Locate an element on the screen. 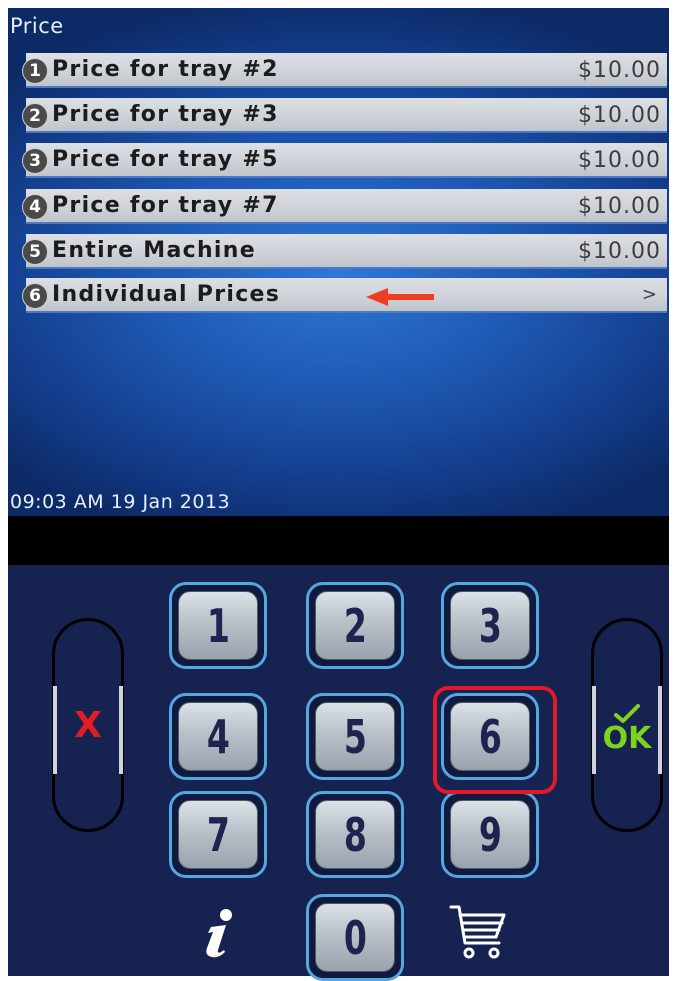  key-face: 1 is located at coordinates (218, 625).